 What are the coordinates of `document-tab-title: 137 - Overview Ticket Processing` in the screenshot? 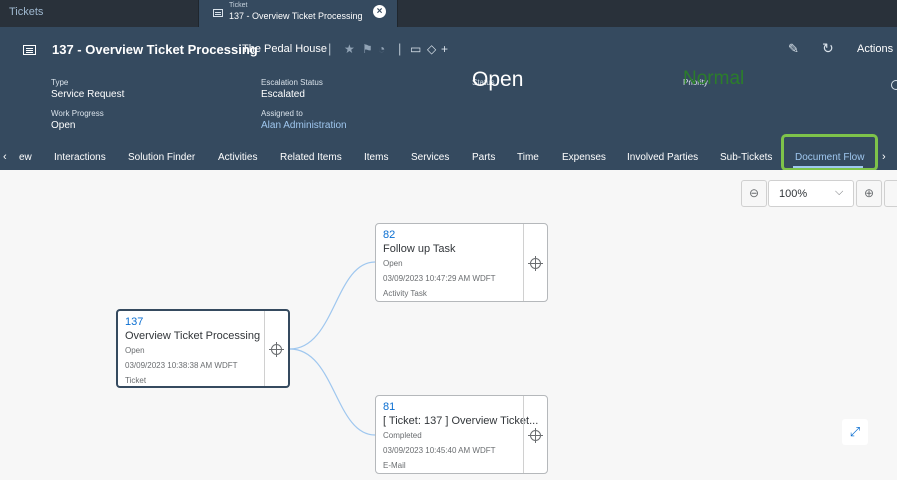 It's located at (296, 16).